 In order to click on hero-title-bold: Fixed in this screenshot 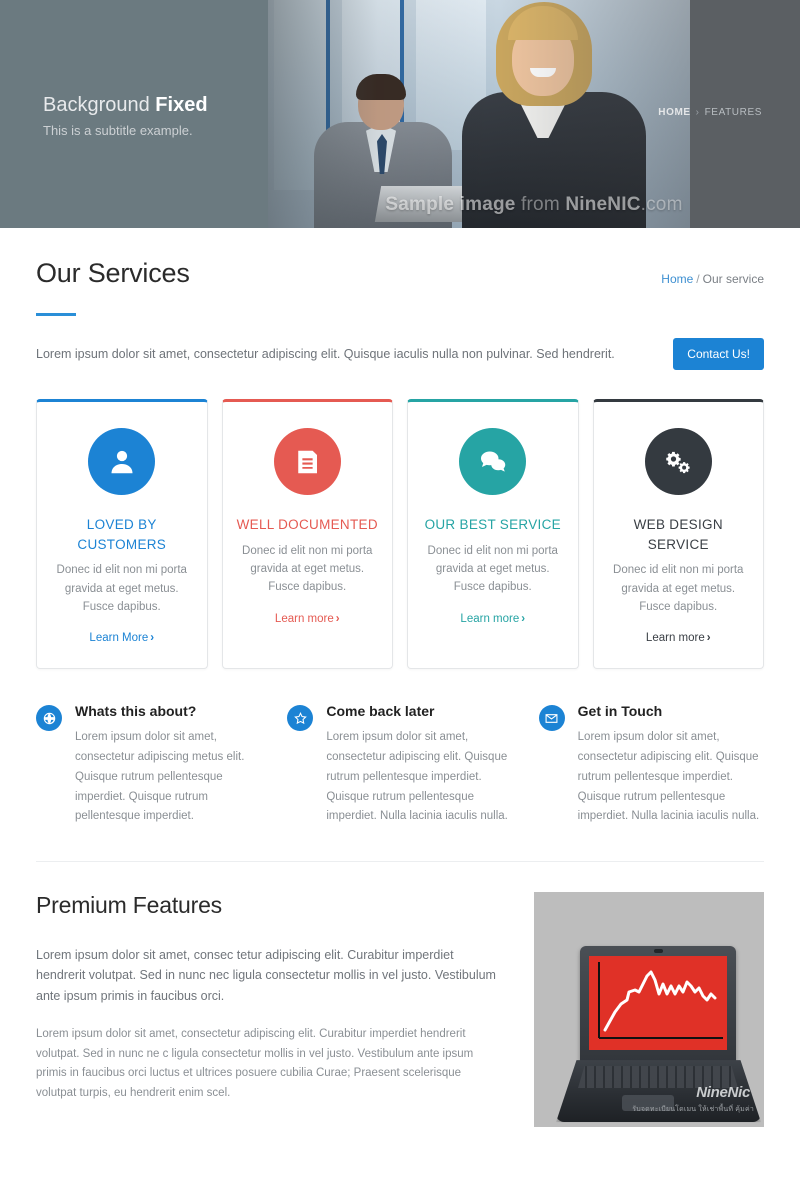, I will do `click(181, 105)`.